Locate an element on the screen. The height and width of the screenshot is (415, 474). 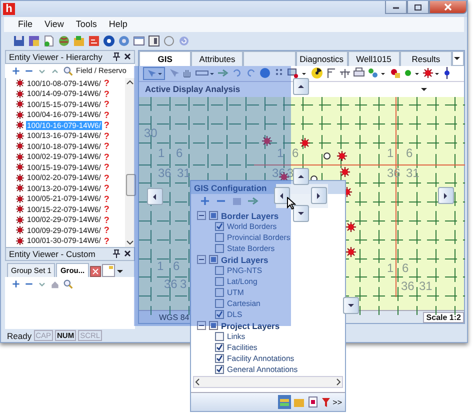
vertical-scrollbar is located at coordinates (130, 162).